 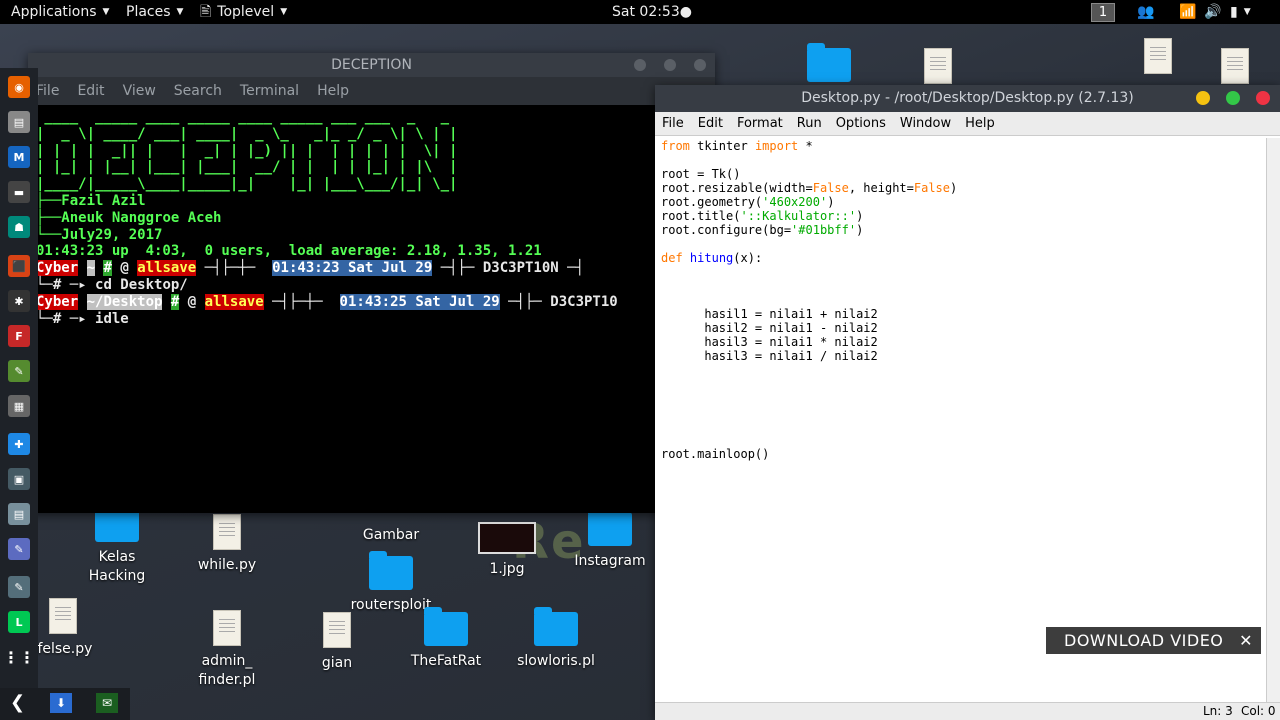 I want to click on icon-label: gian, so click(x=337, y=663).